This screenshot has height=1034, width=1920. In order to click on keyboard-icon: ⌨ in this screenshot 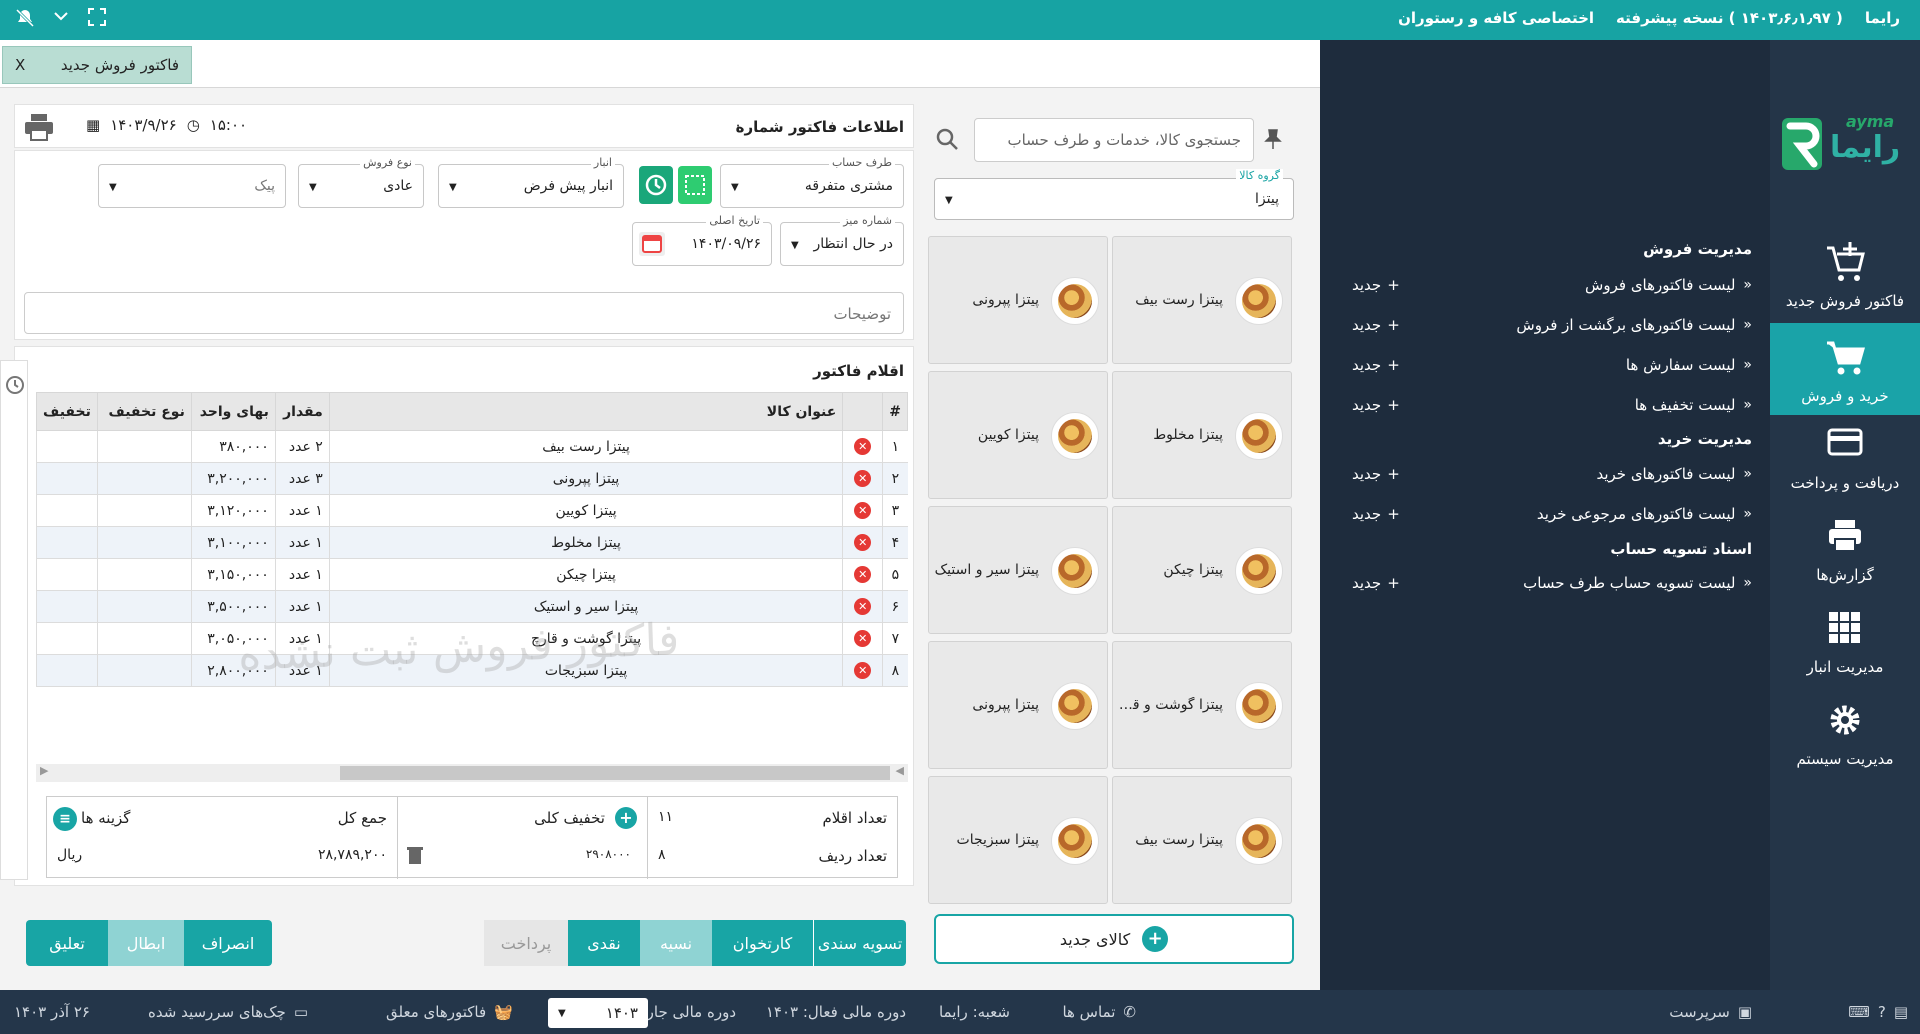, I will do `click(1859, 1012)`.